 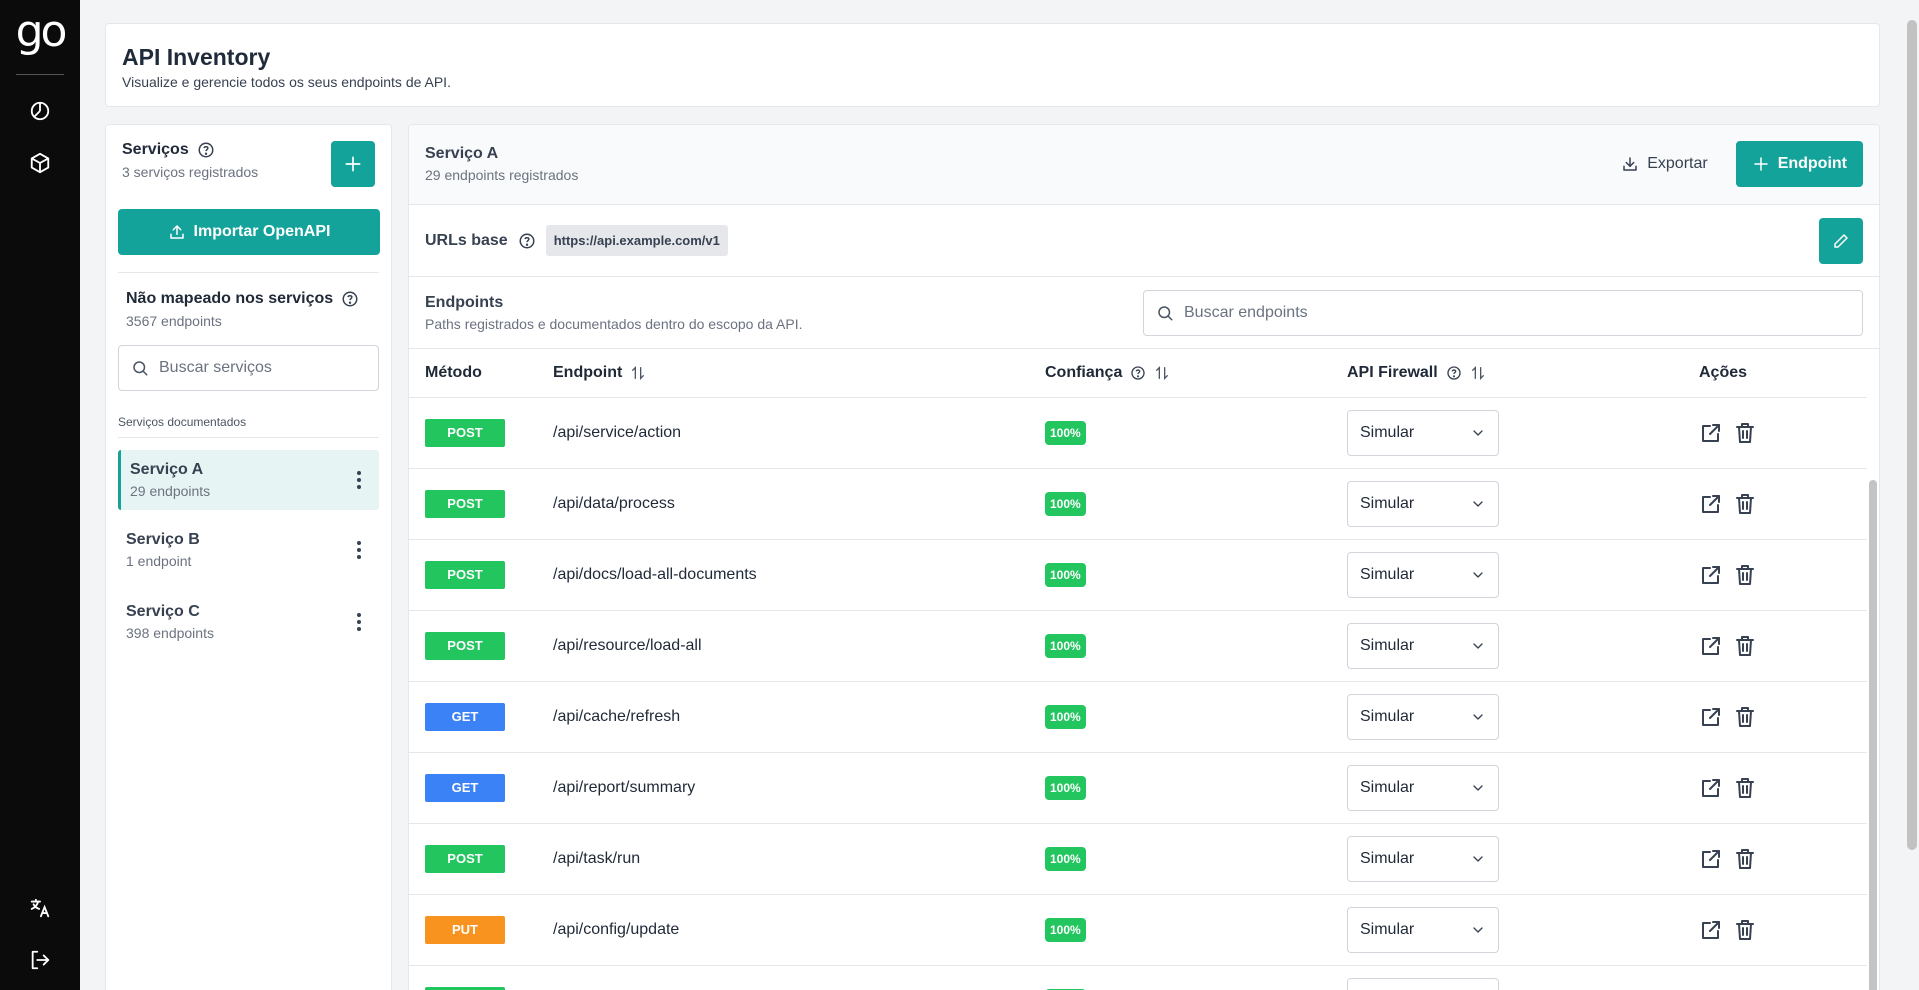 What do you see at coordinates (248, 480) in the screenshot?
I see `service-item-a: Serviço A 29 endpoints` at bounding box center [248, 480].